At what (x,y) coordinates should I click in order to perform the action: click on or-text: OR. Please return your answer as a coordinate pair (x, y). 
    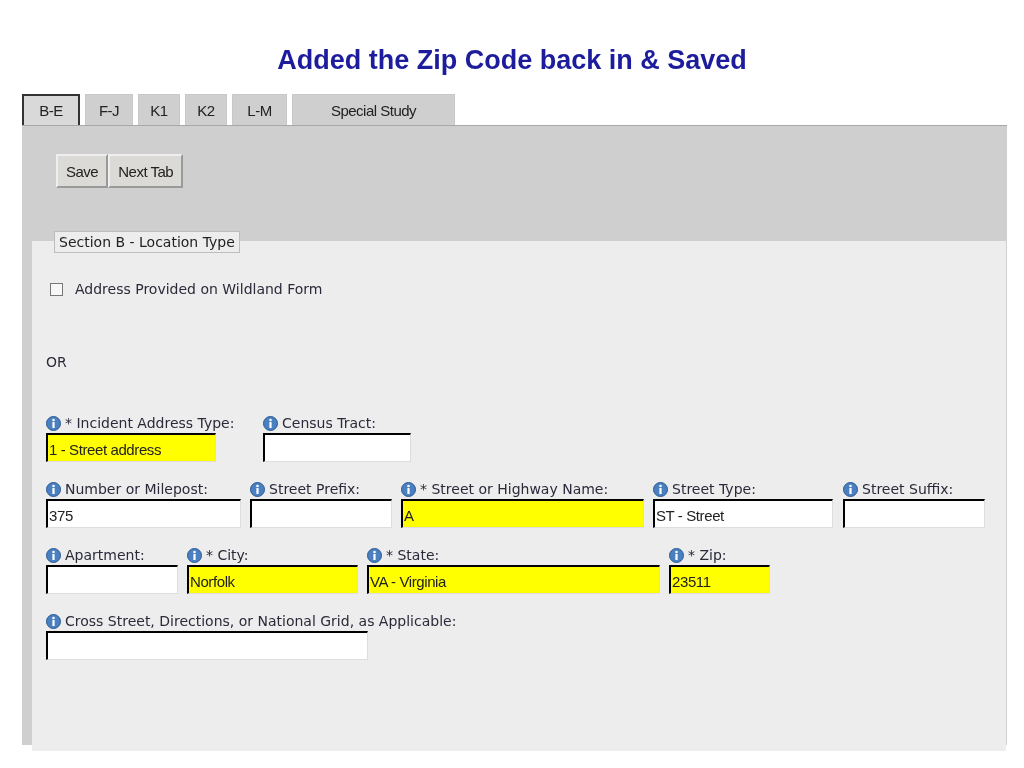
    Looking at the image, I should click on (57, 362).